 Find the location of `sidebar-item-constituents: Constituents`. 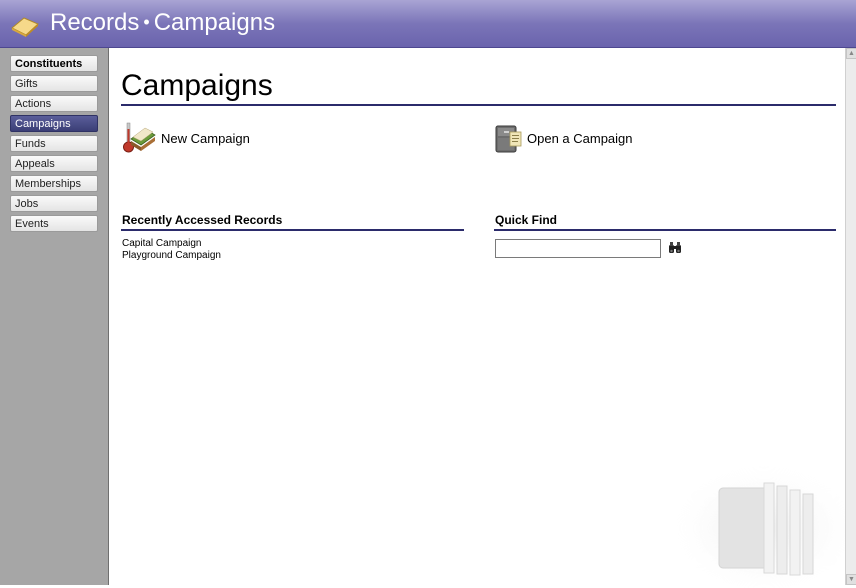

sidebar-item-constituents: Constituents is located at coordinates (54, 63).